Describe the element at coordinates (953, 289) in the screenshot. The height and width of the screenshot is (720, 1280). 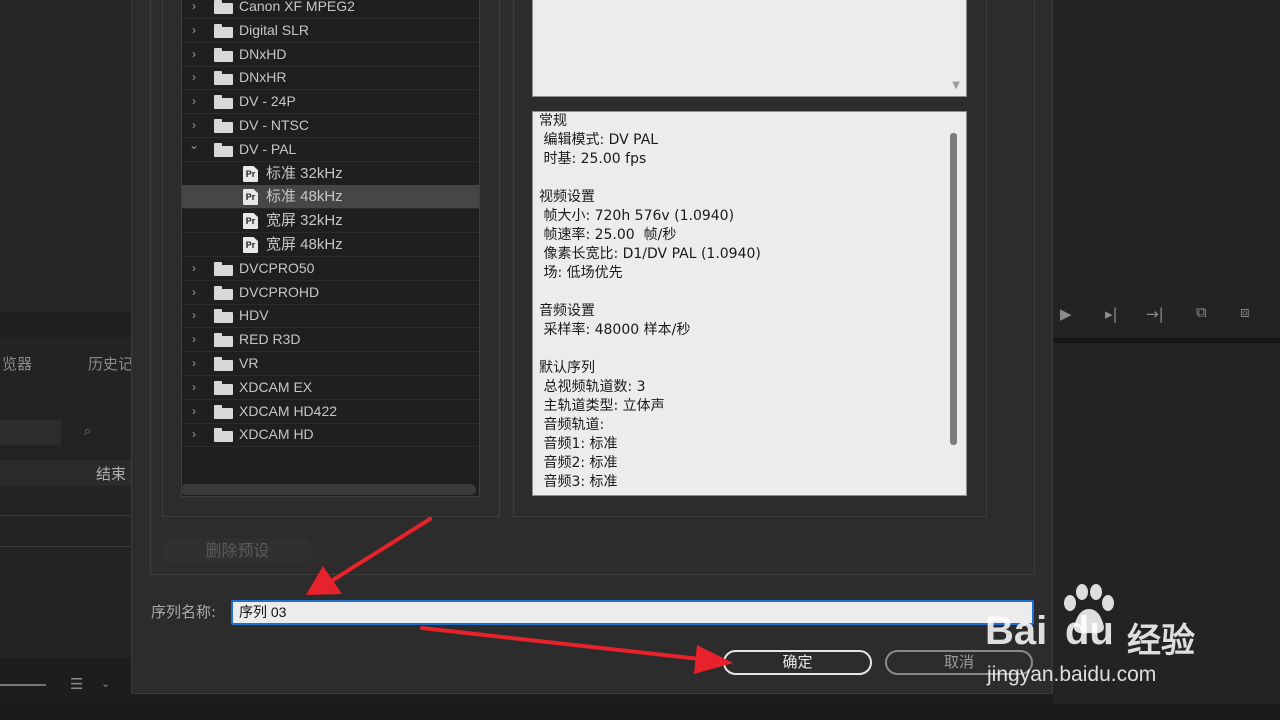
I see `details-scrollbar` at that location.